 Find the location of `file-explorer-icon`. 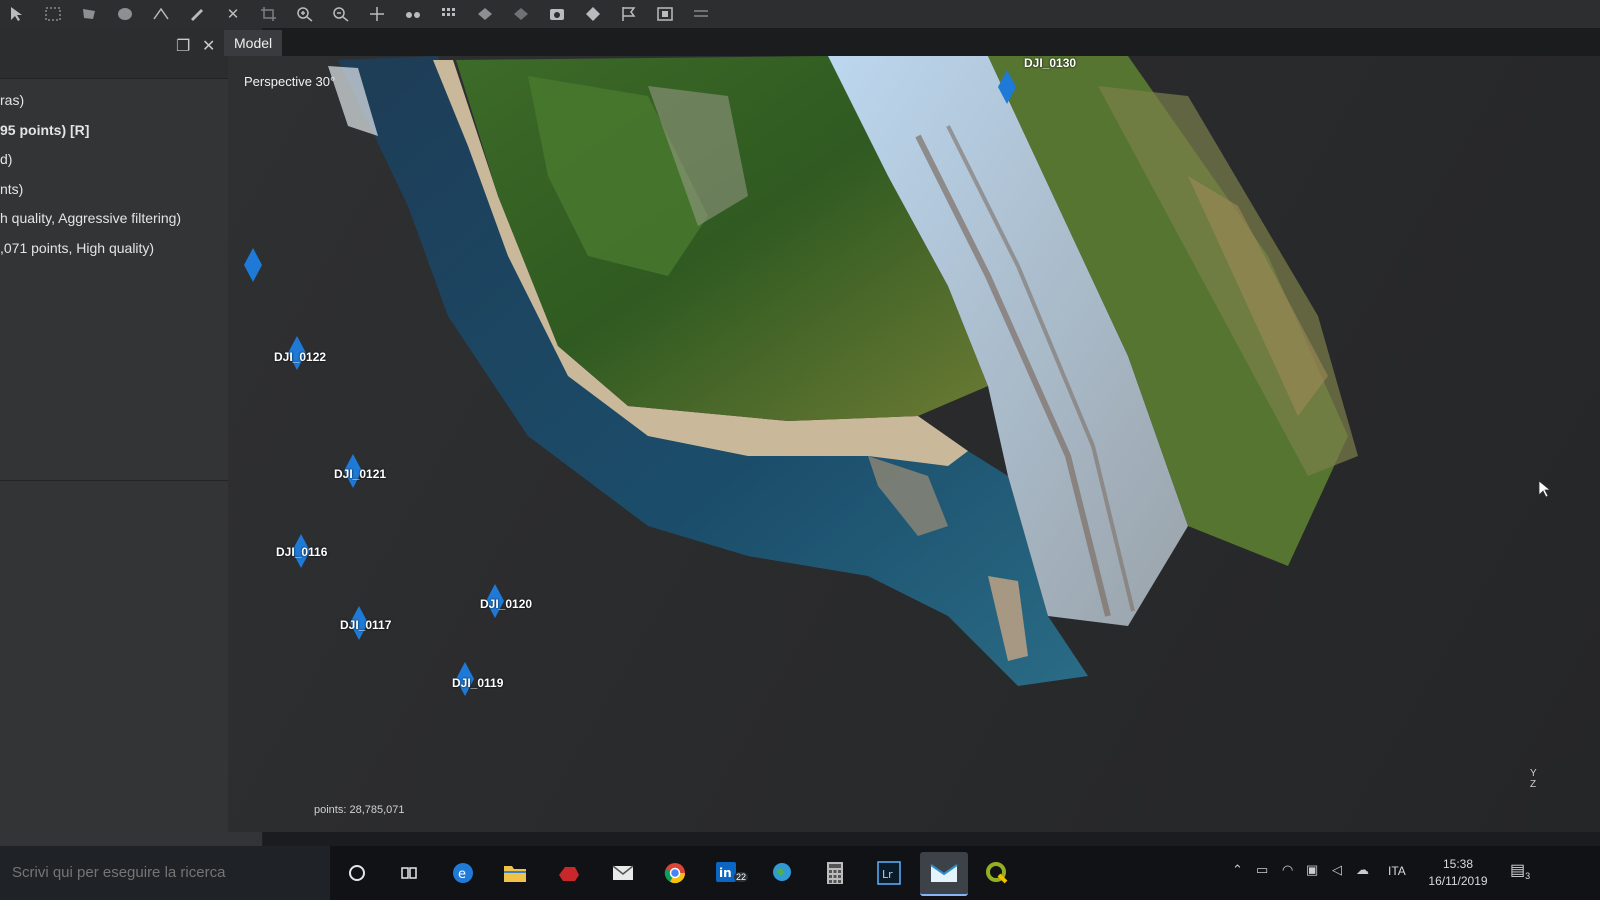

file-explorer-icon is located at coordinates (515, 873).